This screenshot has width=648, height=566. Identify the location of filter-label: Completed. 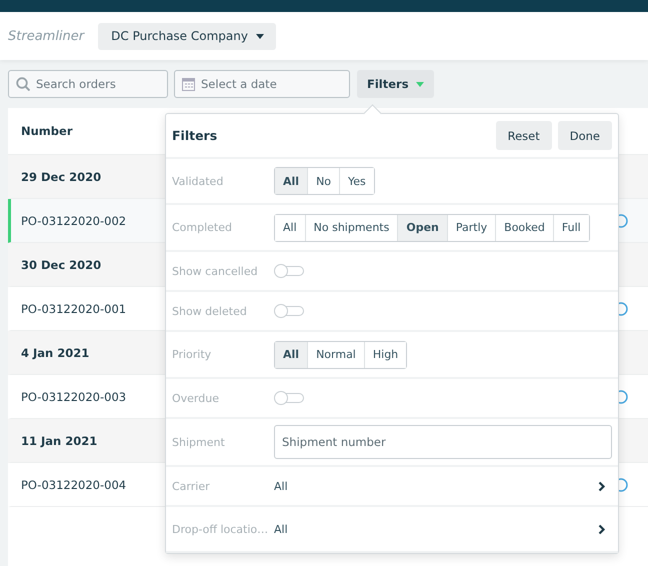
(202, 227).